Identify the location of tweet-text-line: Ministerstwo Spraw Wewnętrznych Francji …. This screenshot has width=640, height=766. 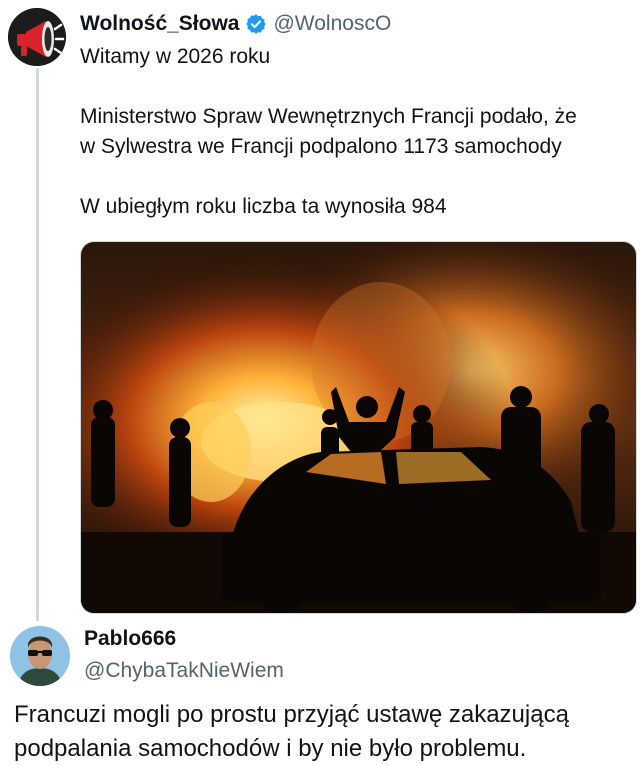
(328, 116).